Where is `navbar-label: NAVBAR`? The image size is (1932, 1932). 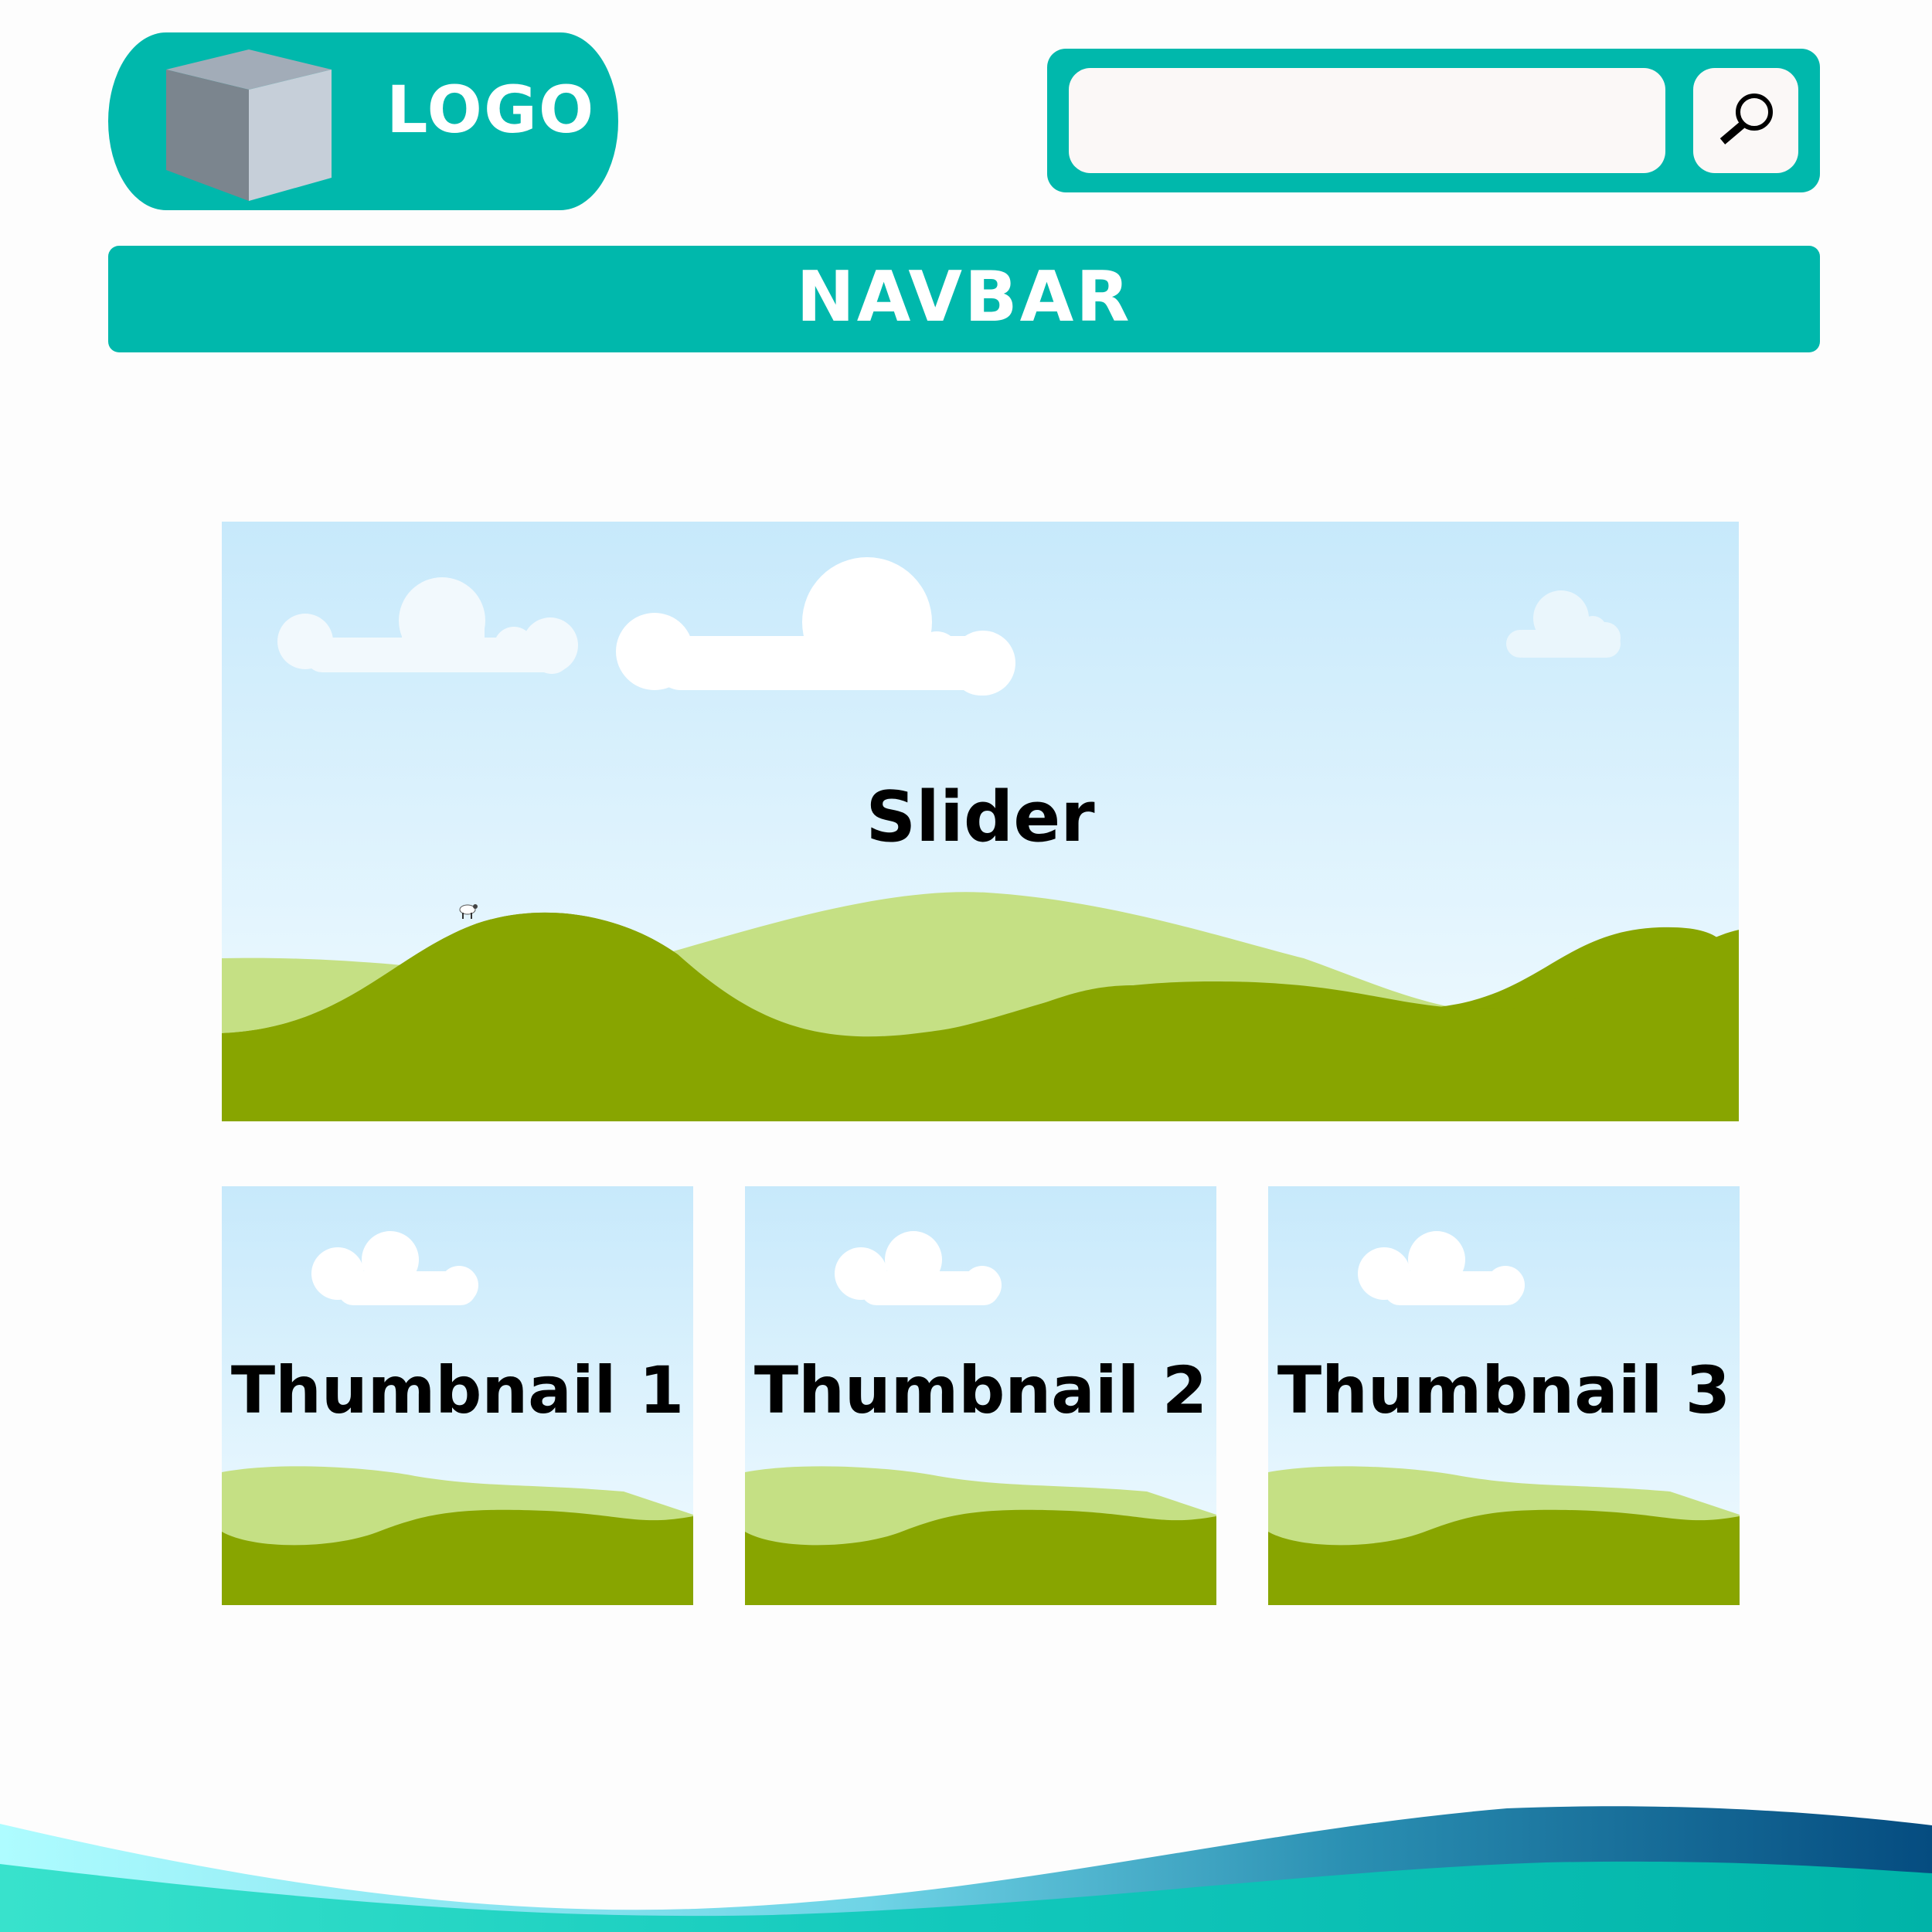 navbar-label: NAVBAR is located at coordinates (964, 298).